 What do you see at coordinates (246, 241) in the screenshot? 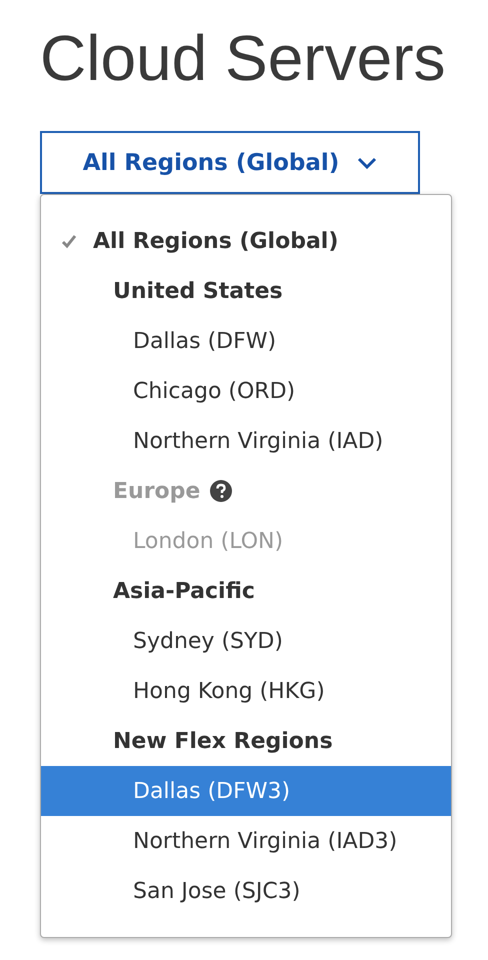
I see `menu-group: All Regions (Global)` at bounding box center [246, 241].